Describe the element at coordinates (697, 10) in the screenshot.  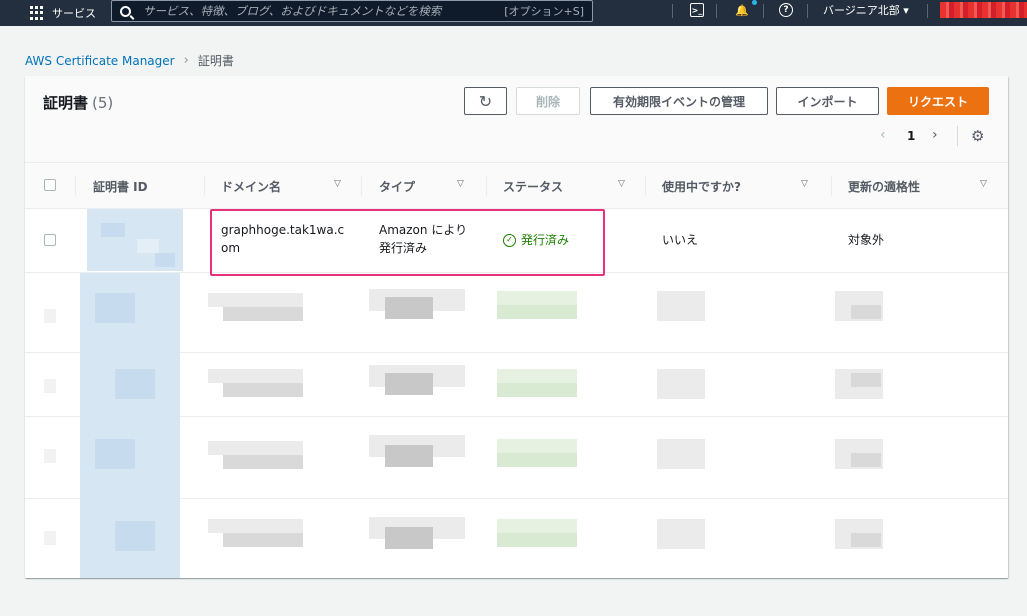
I see `cloudshell-icon: >_` at that location.